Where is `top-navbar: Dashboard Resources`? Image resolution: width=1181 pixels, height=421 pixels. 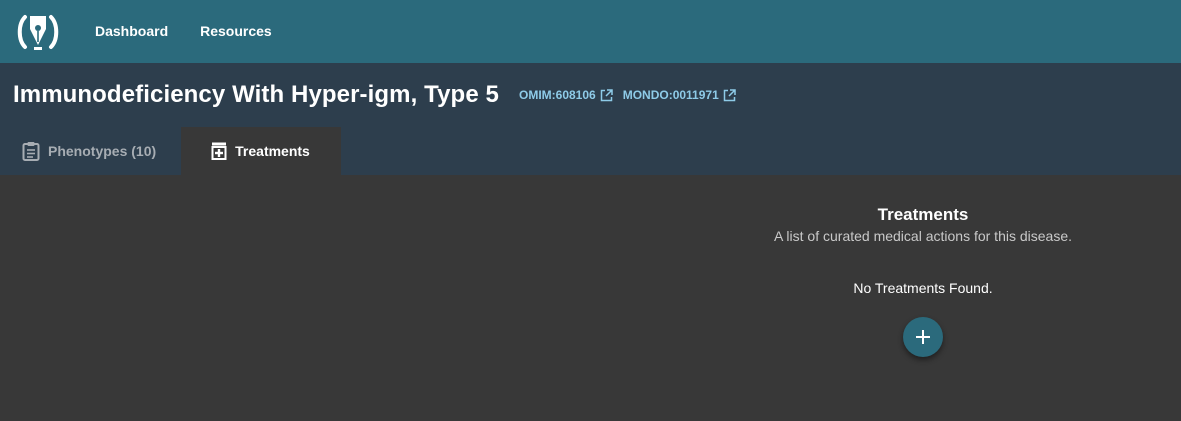
top-navbar: Dashboard Resources is located at coordinates (590, 31).